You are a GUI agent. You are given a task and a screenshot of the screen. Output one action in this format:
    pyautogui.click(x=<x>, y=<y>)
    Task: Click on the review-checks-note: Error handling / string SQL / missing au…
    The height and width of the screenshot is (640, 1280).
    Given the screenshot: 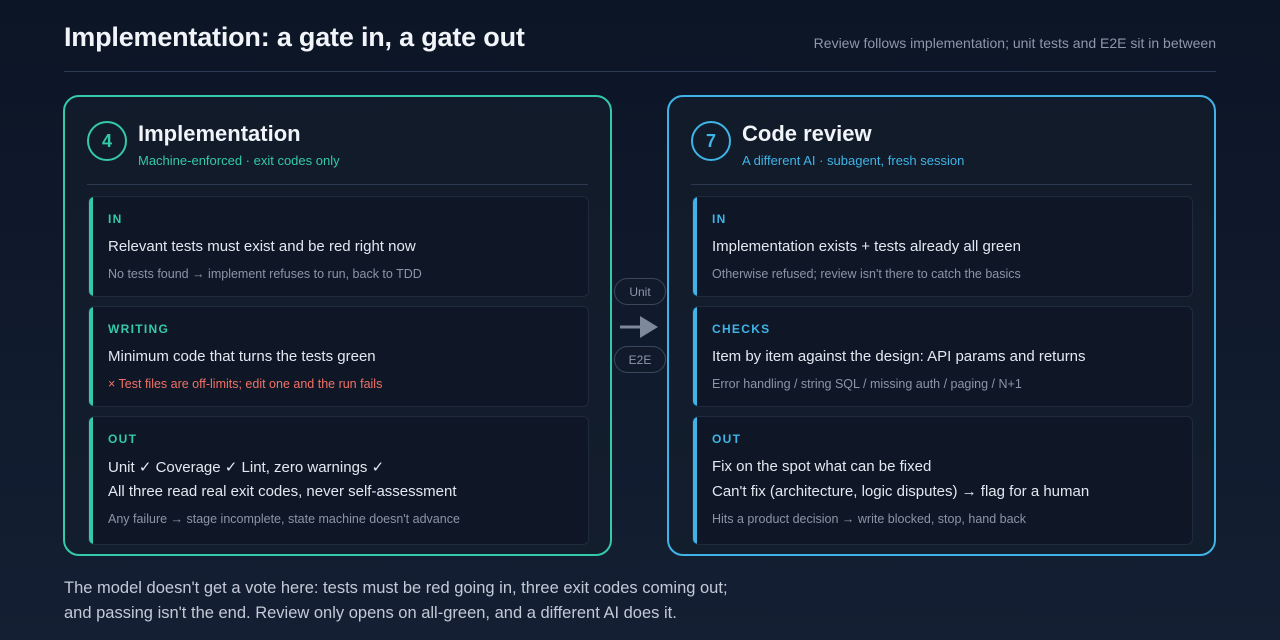 What is the action you would take?
    pyautogui.click(x=867, y=384)
    